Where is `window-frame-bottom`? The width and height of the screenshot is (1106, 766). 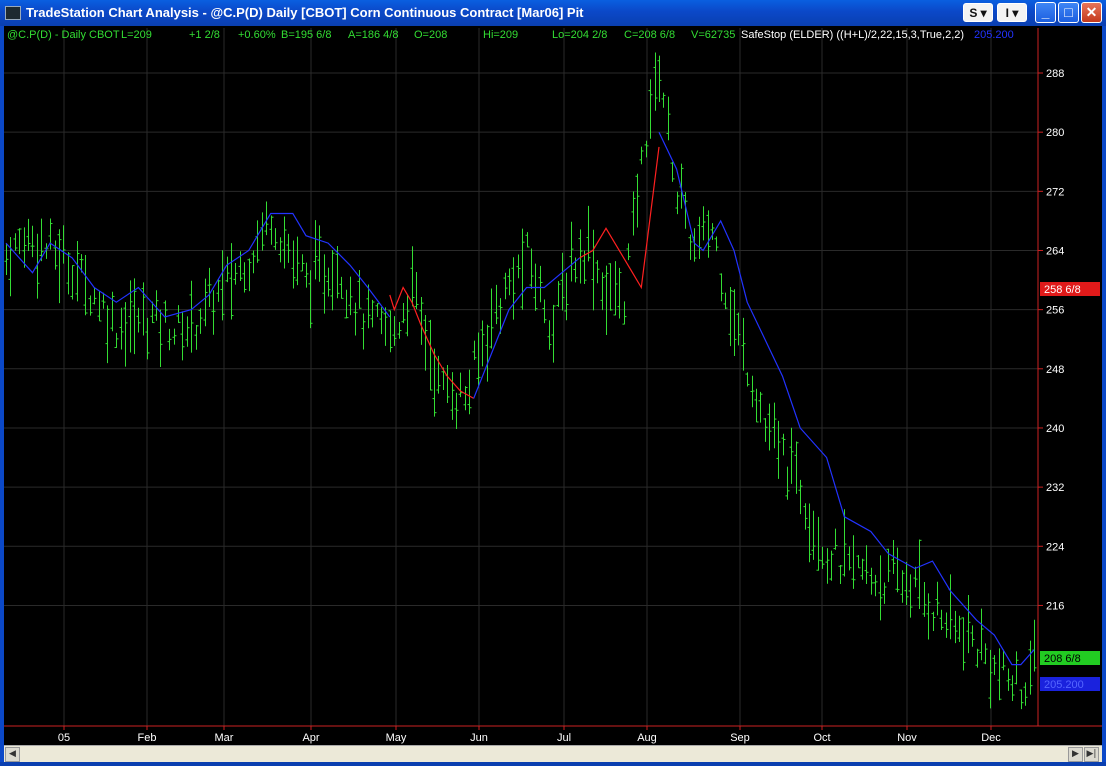 window-frame-bottom is located at coordinates (553, 764).